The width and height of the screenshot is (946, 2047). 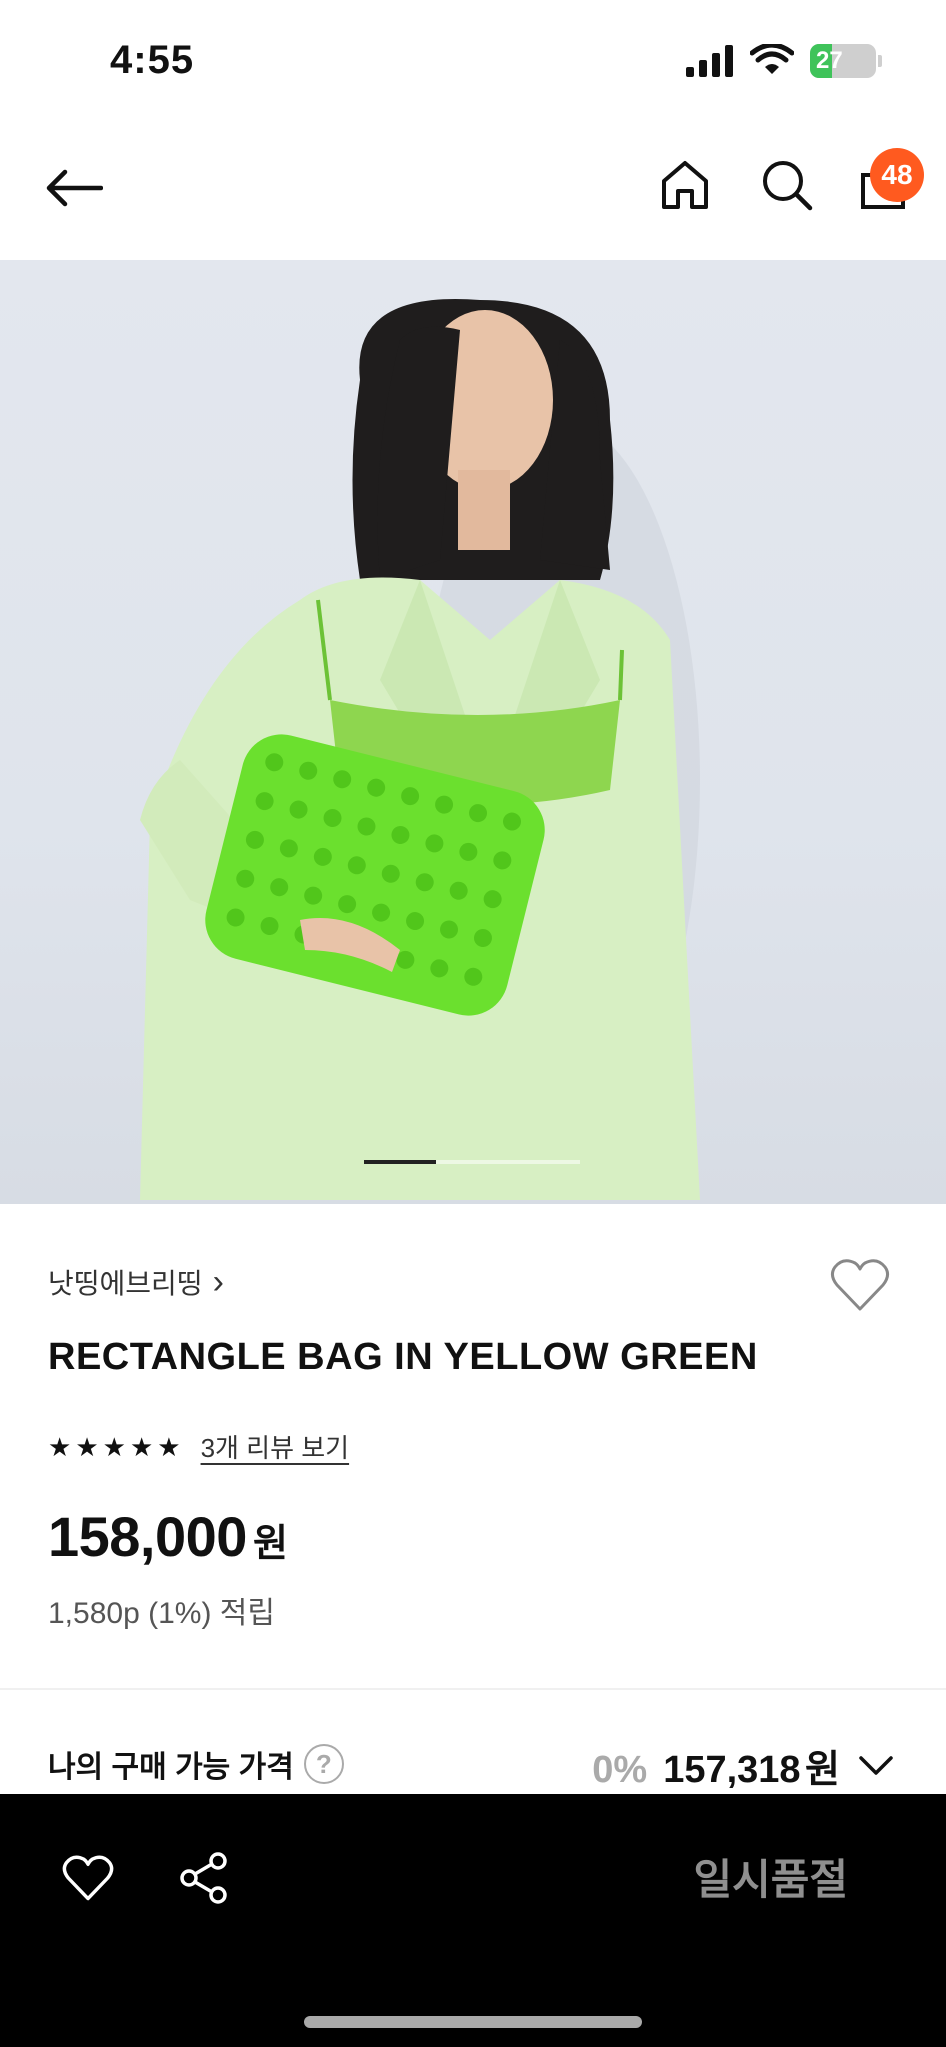 What do you see at coordinates (473, 2022) in the screenshot?
I see `home-indicator` at bounding box center [473, 2022].